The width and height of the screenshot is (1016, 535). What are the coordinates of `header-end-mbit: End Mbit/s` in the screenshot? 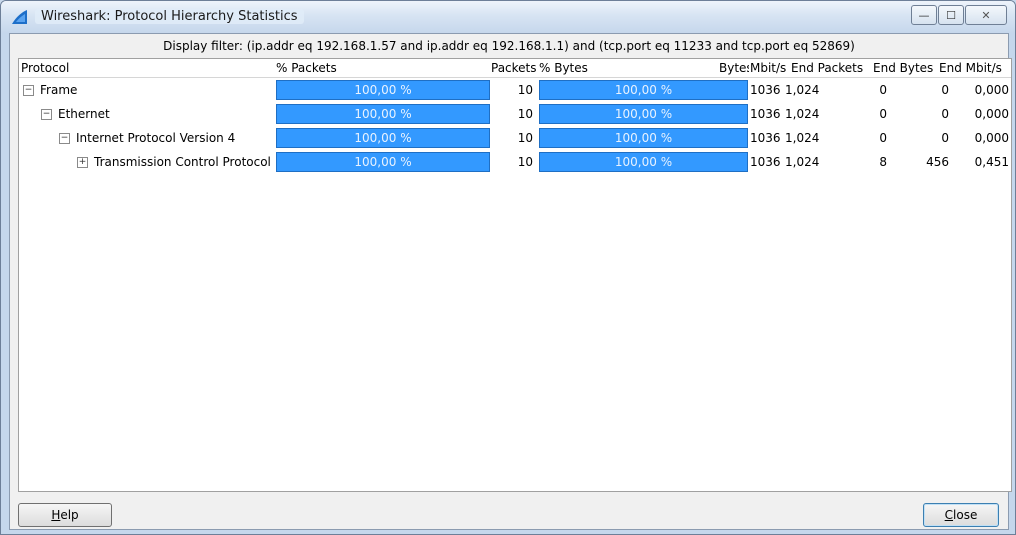 It's located at (975, 68).